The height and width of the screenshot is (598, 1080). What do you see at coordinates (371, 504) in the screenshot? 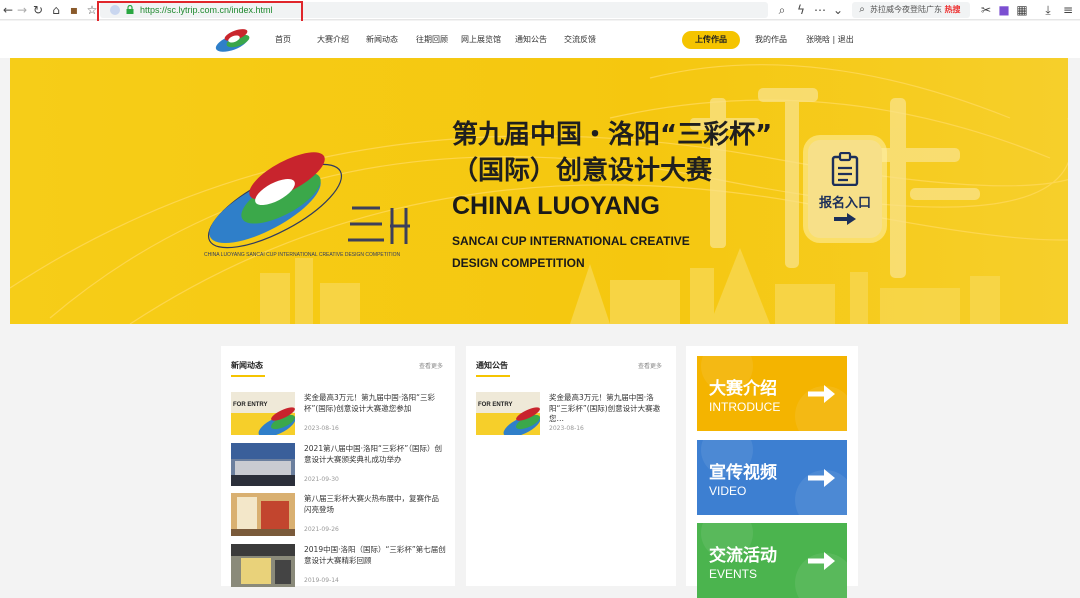
I see `news-headline: 第八届三彩杯大赛火热布展中，复赛作品闪亮登场` at bounding box center [371, 504].